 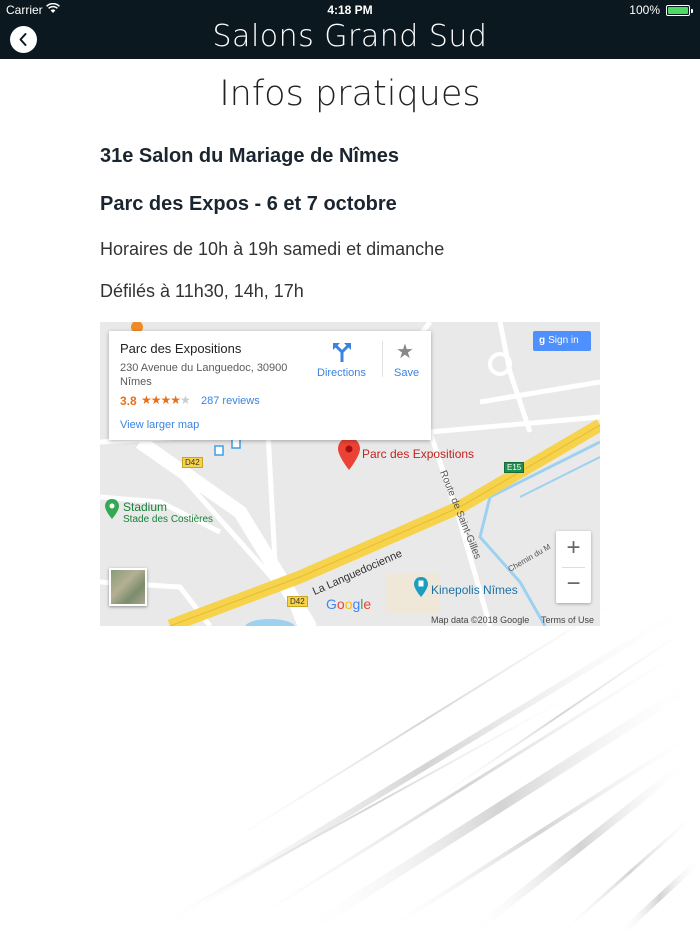 I want to click on pin-label: Parc des Expositions, so click(x=418, y=454).